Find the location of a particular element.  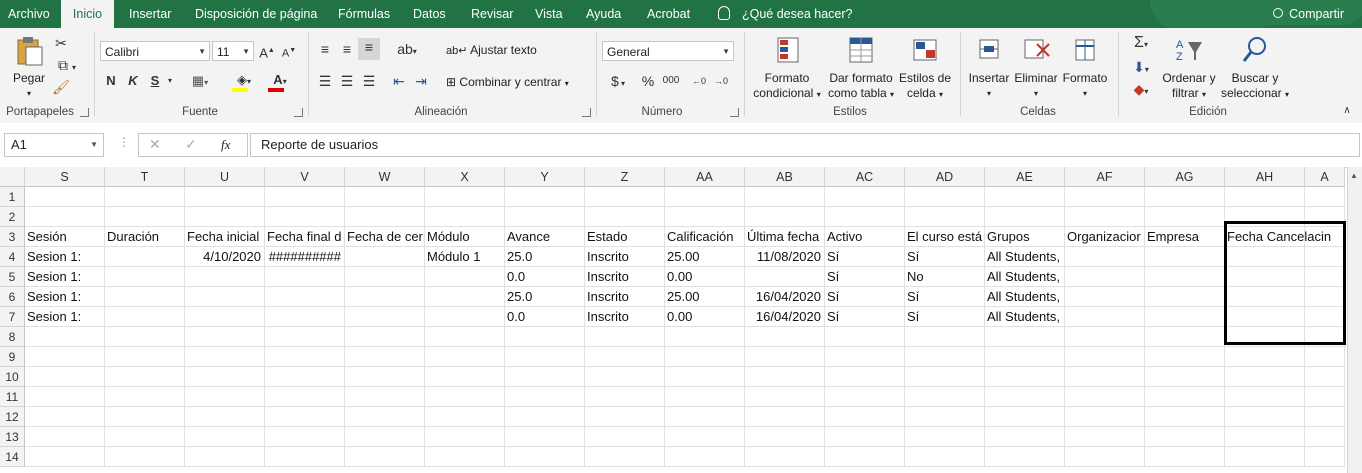

cell-t5 is located at coordinates (145, 277).